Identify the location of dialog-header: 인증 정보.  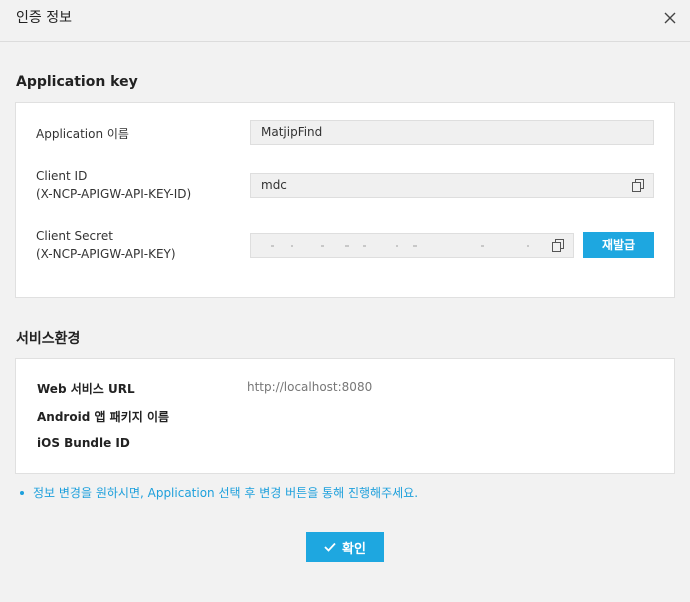
(345, 21).